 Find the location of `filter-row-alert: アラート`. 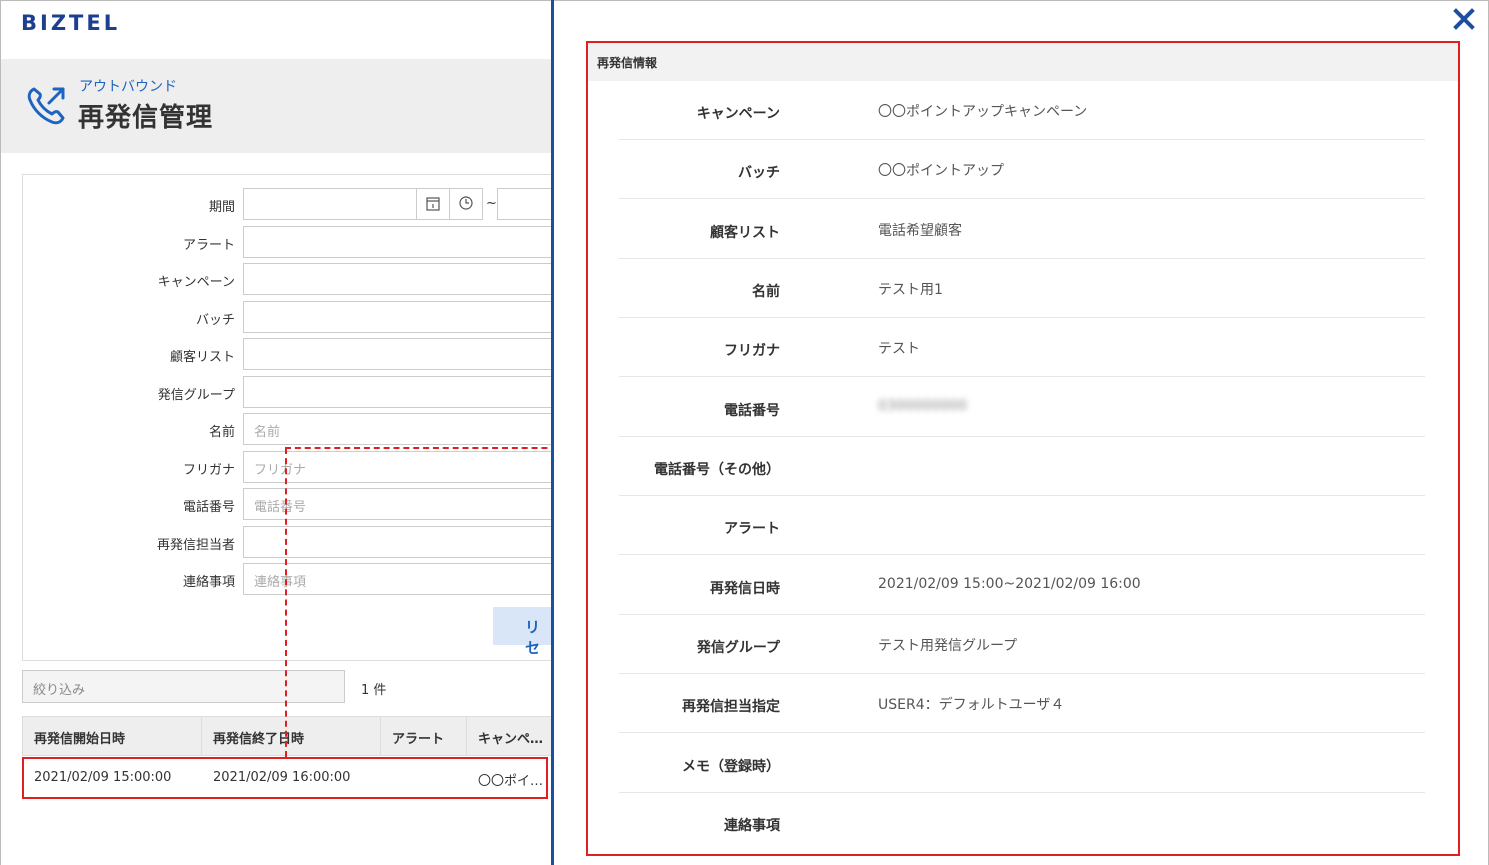

filter-row-alert: アラート is located at coordinates (287, 242).